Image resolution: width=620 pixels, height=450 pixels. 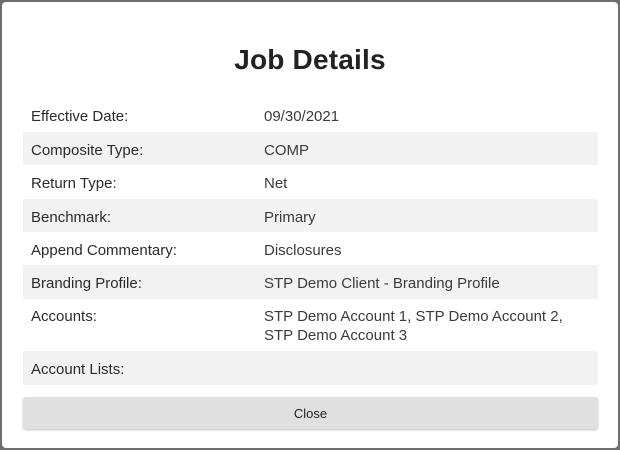 I want to click on detail-label: Benchmark:, so click(x=71, y=217).